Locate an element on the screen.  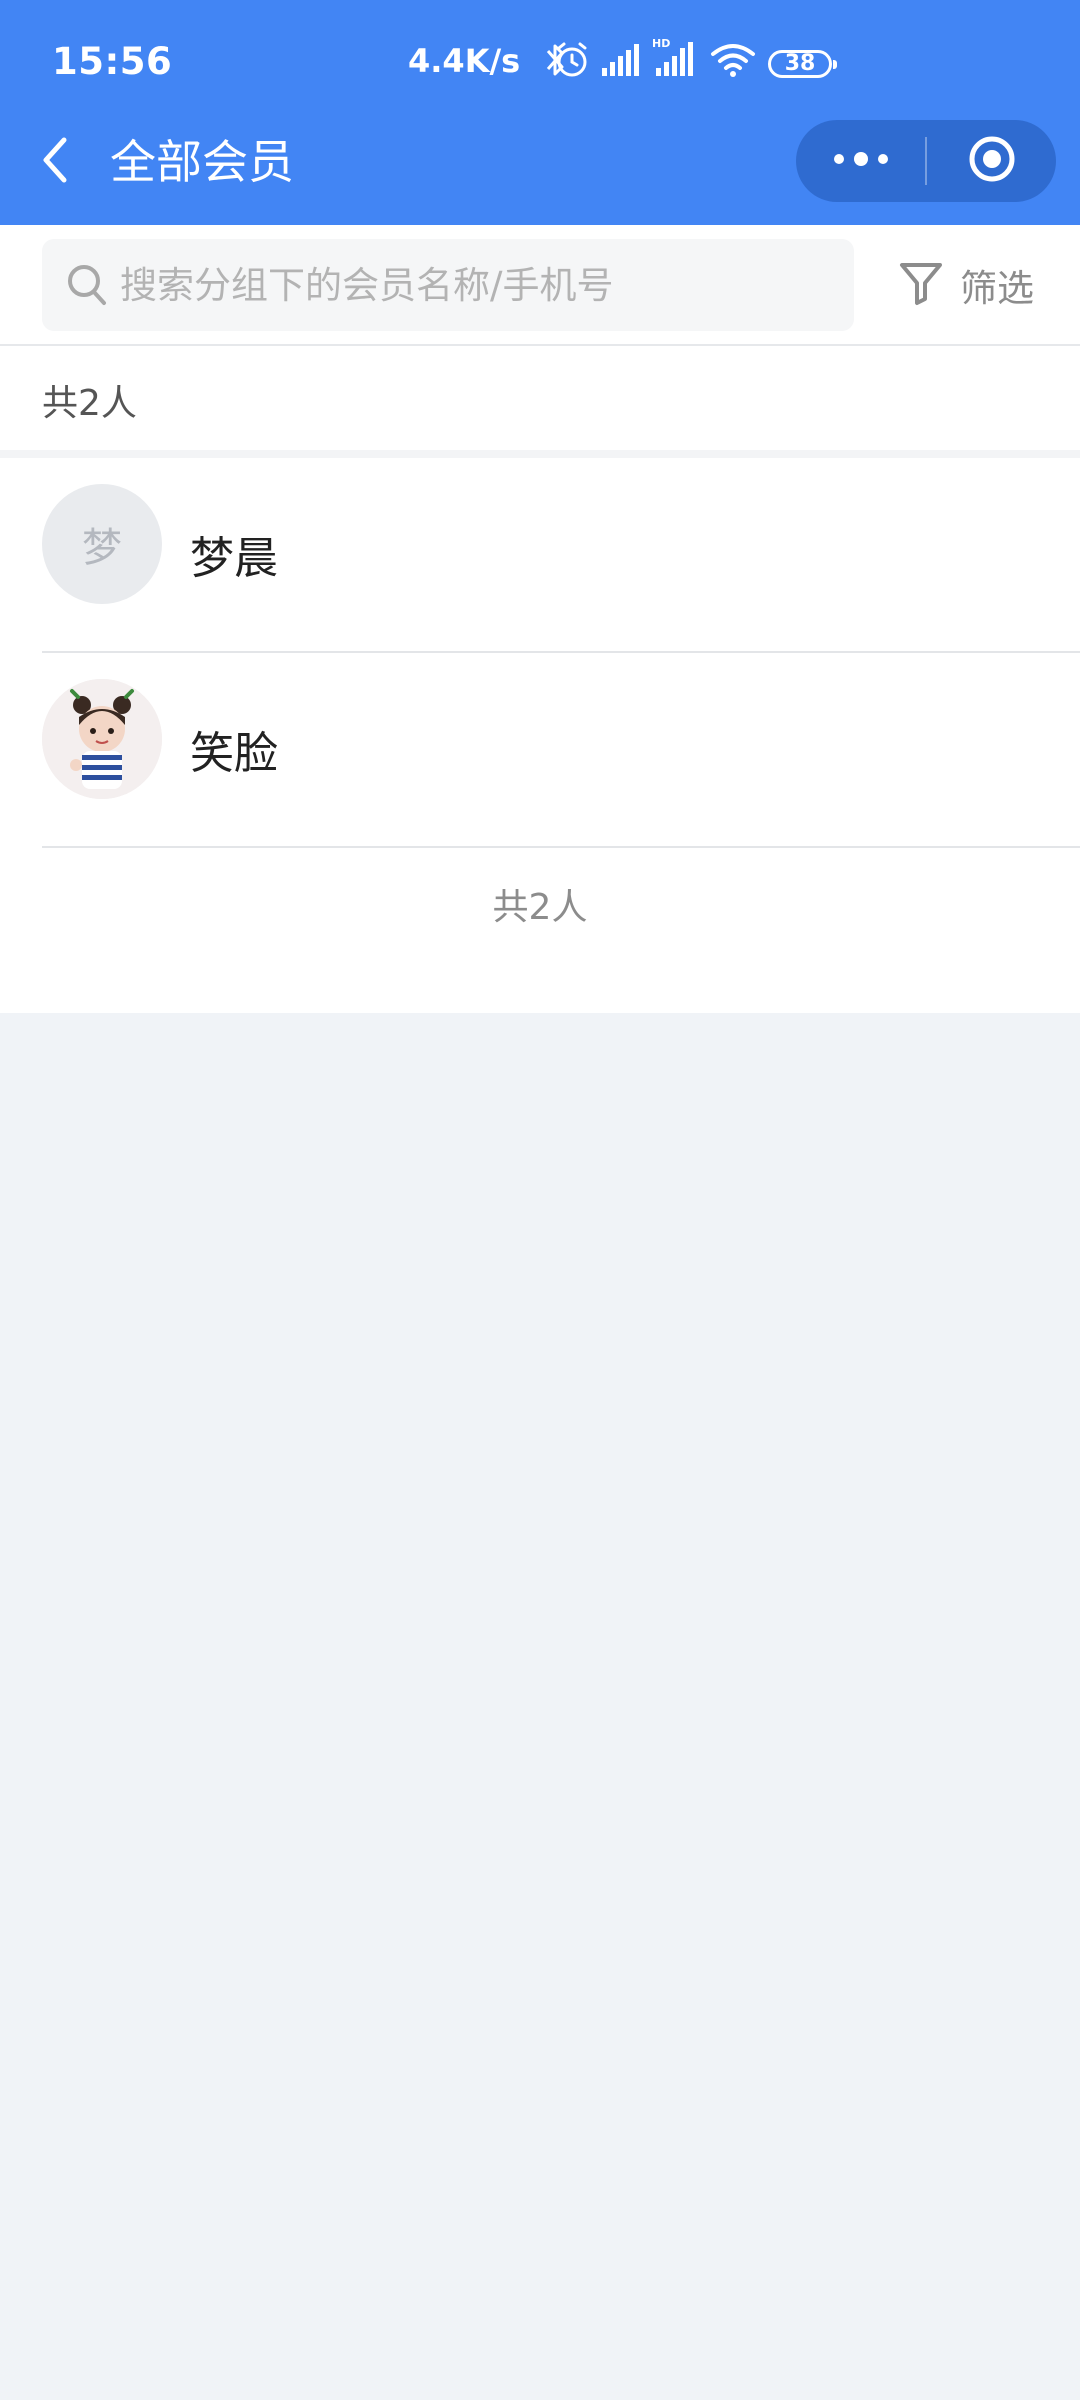
member-row: 梦 梦晨 is located at coordinates (540, 555).